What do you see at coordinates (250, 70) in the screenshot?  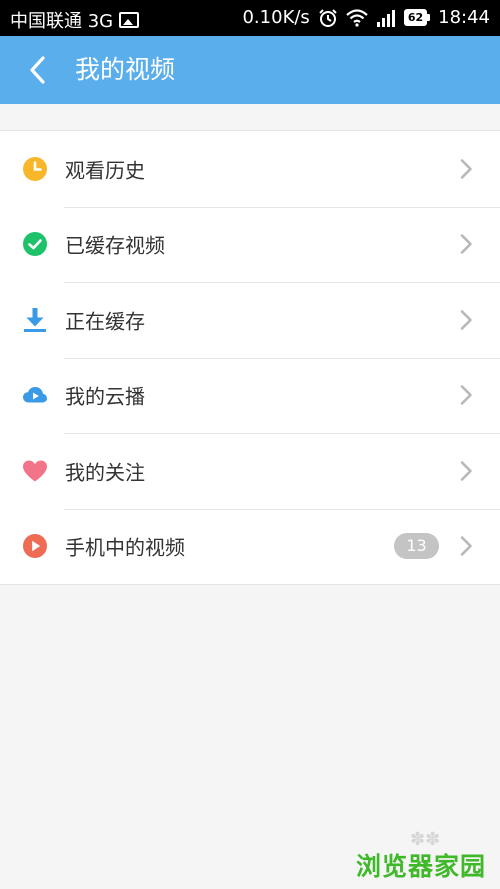 I see `app-bar: 我的视频` at bounding box center [250, 70].